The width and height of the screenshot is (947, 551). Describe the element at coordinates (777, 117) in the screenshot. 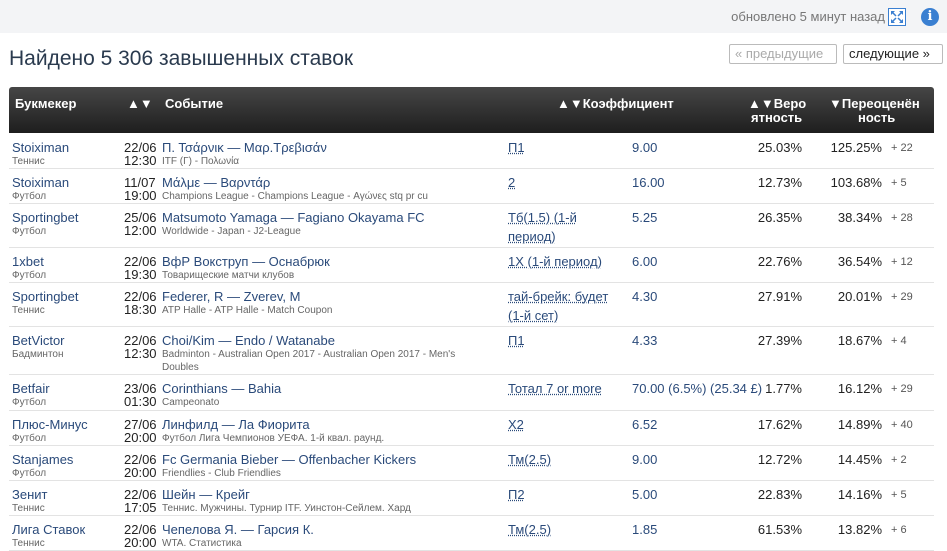

I see `col-probability-line2: ятность` at that location.